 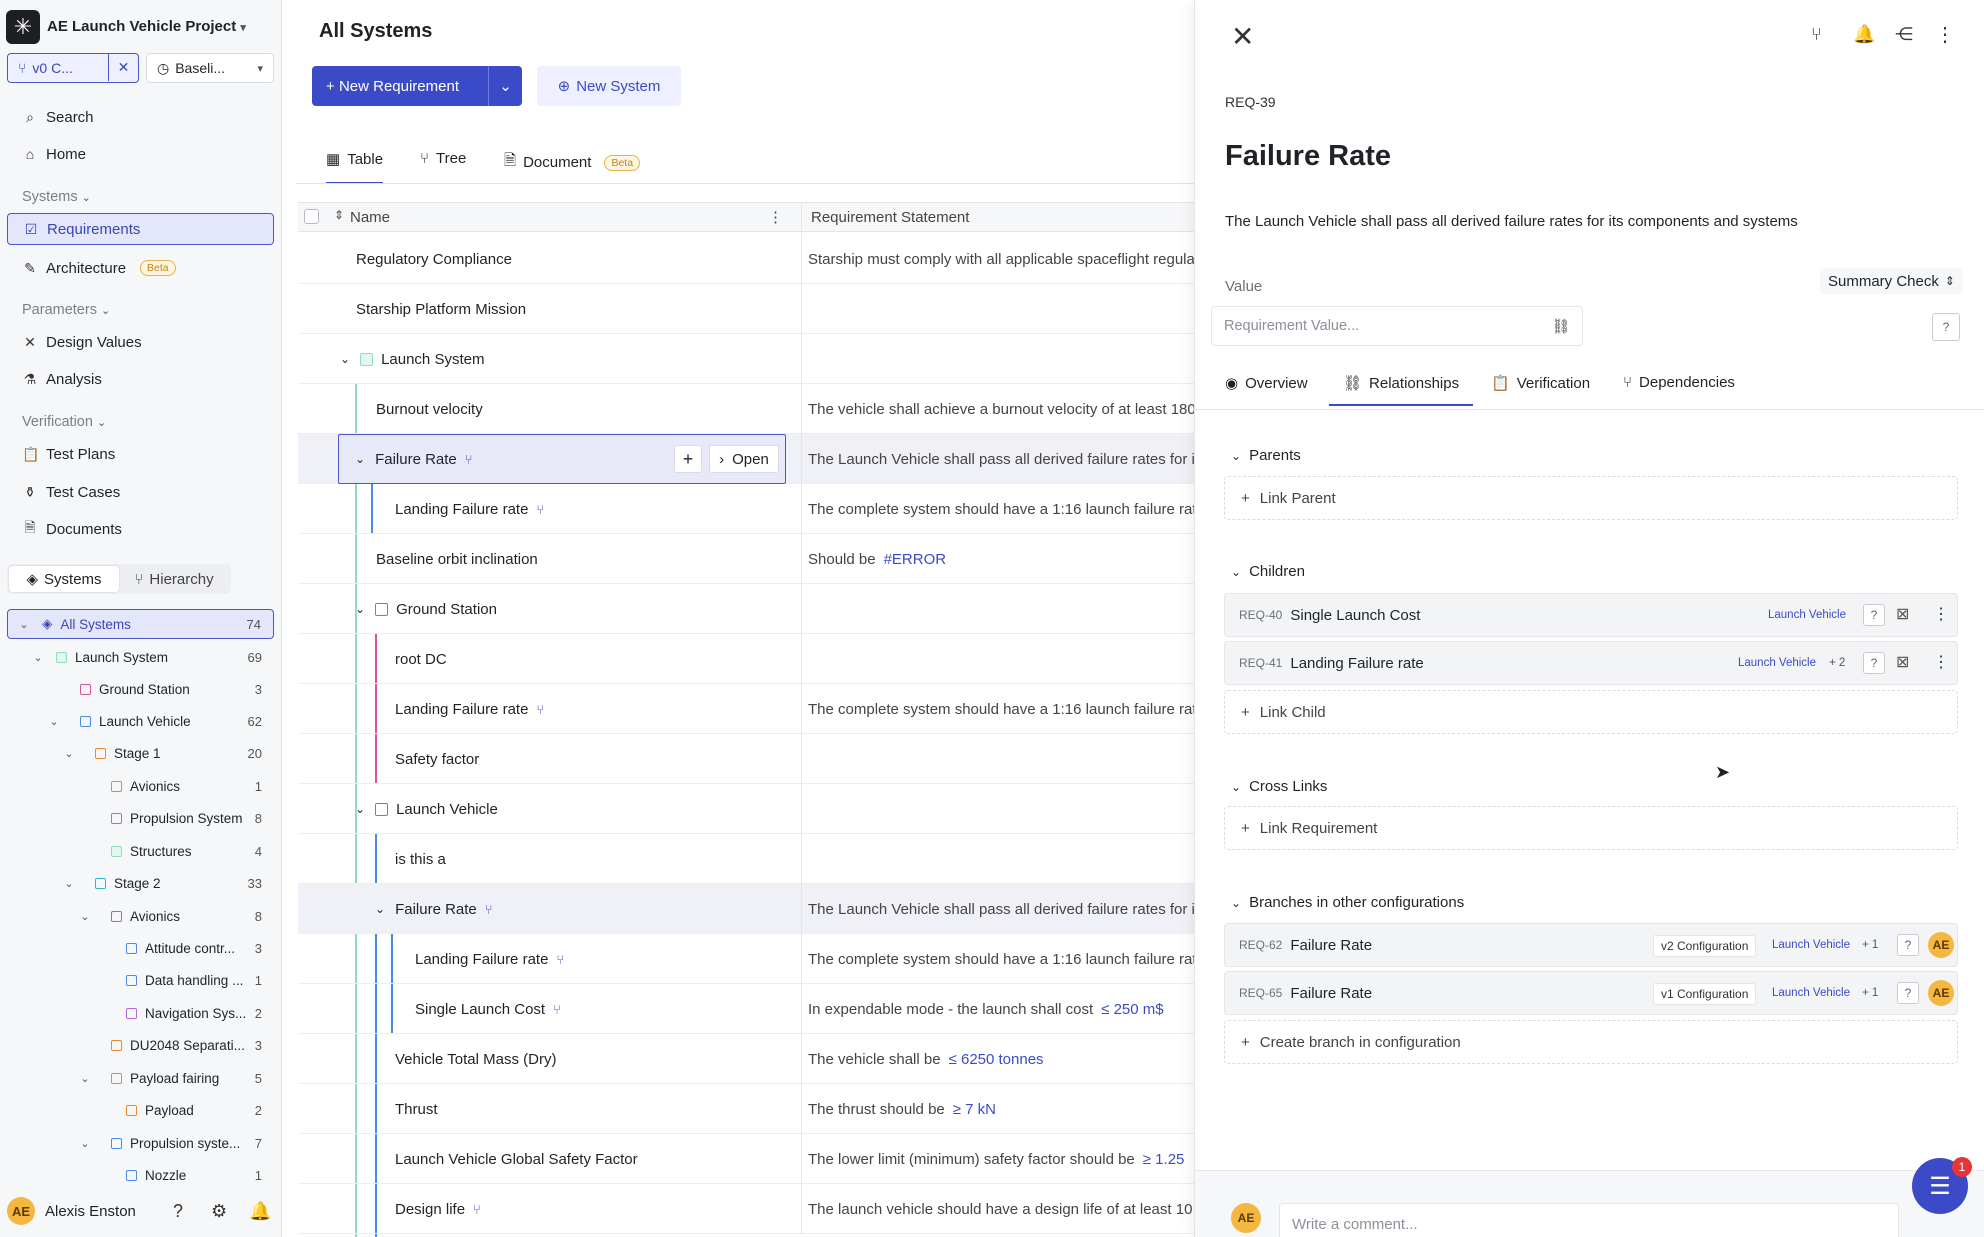 I want to click on tree-item: Payload 2, so click(x=140, y=1110).